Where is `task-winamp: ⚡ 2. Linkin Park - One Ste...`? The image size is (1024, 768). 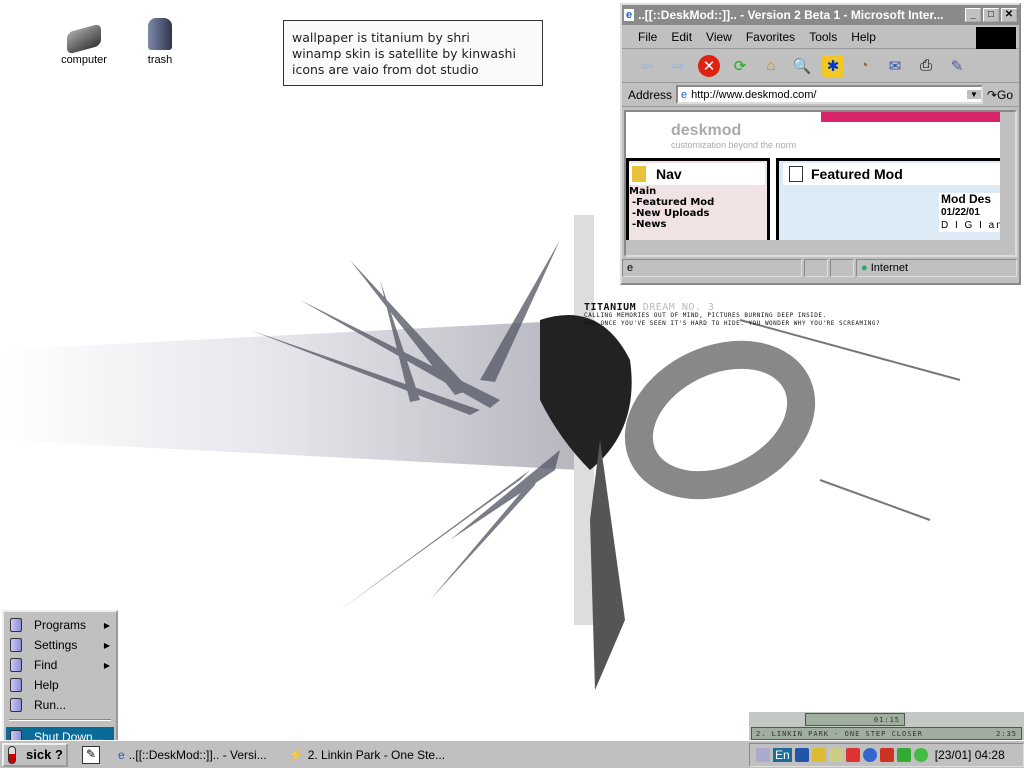
task-winamp: ⚡ 2. Linkin Park - One Ste... is located at coordinates (367, 755).